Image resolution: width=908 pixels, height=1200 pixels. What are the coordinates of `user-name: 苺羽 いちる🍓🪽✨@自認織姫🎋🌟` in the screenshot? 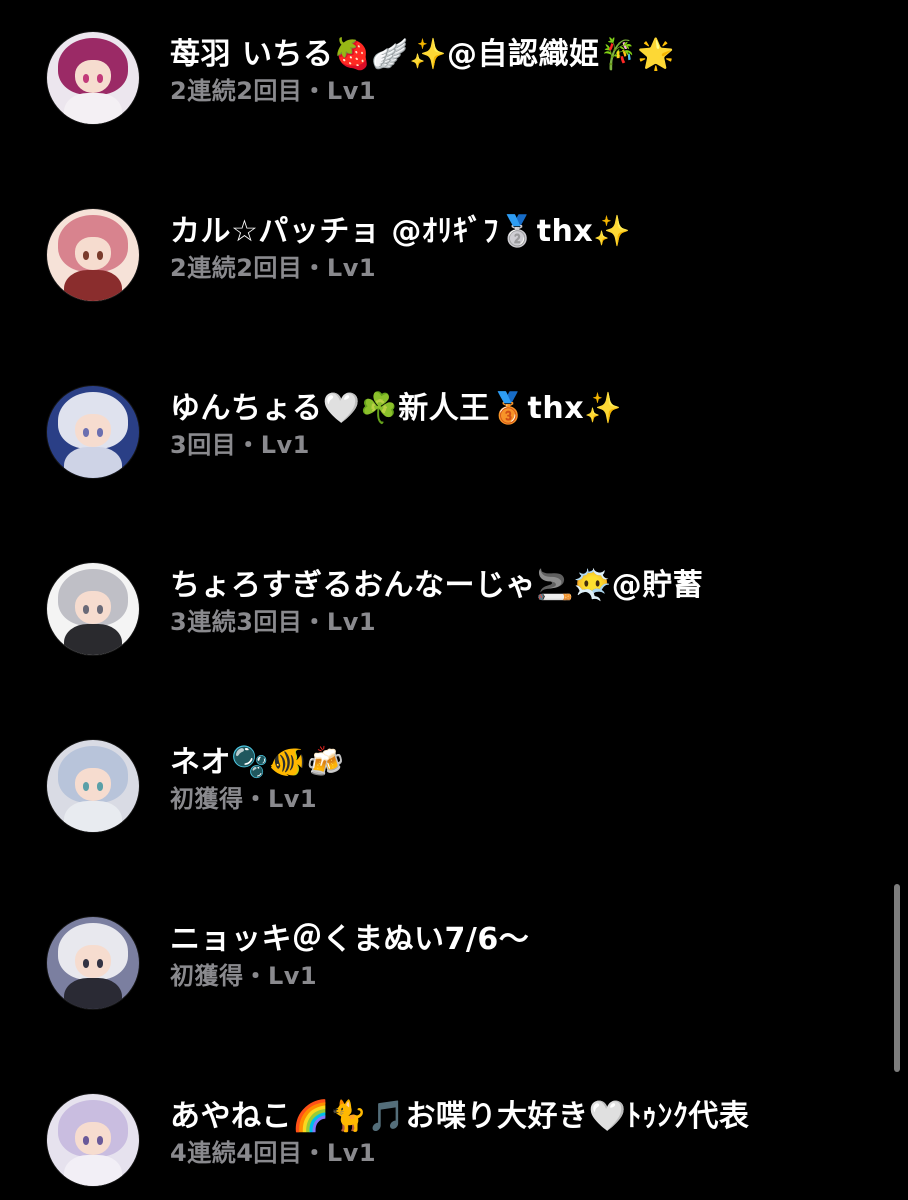 It's located at (422, 55).